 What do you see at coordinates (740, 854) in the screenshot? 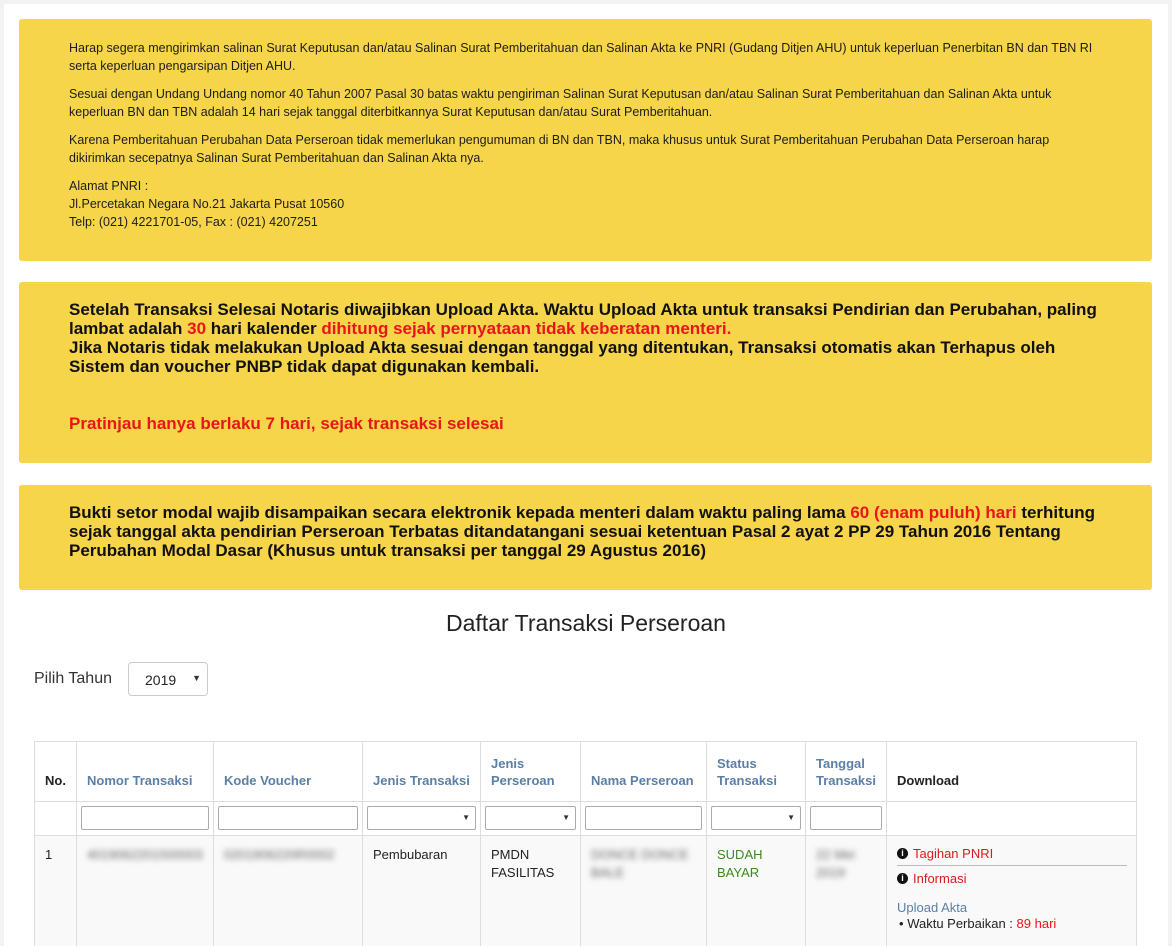
I see `cell-status-line-1: SUDAH` at bounding box center [740, 854].